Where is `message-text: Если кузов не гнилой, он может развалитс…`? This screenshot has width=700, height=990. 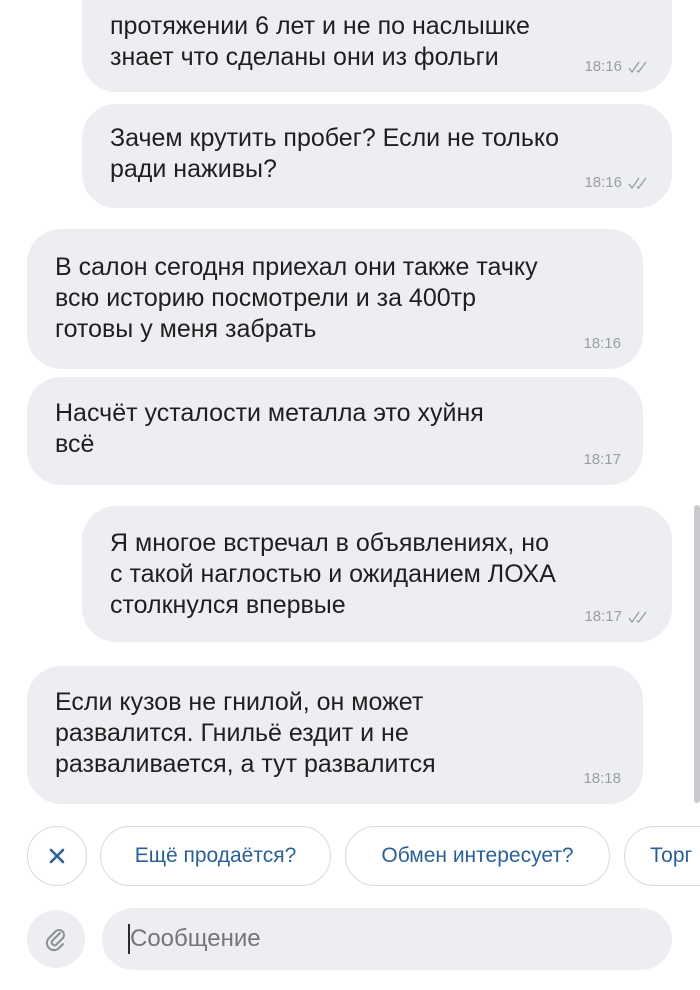 message-text: Если кузов не гнилой, он может развалитс… is located at coordinates (245, 733).